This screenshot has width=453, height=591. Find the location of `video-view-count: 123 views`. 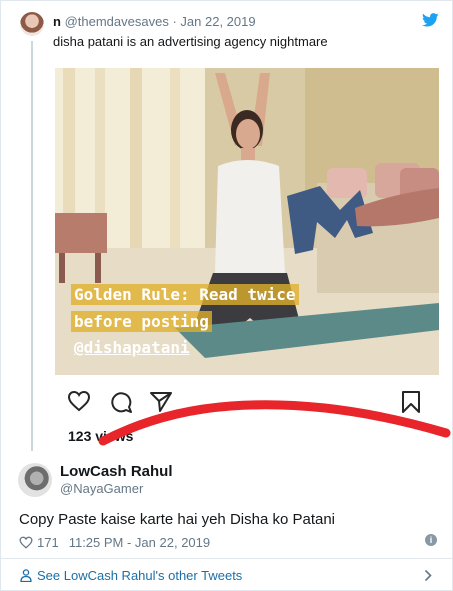

video-view-count: 123 views is located at coordinates (101, 436).